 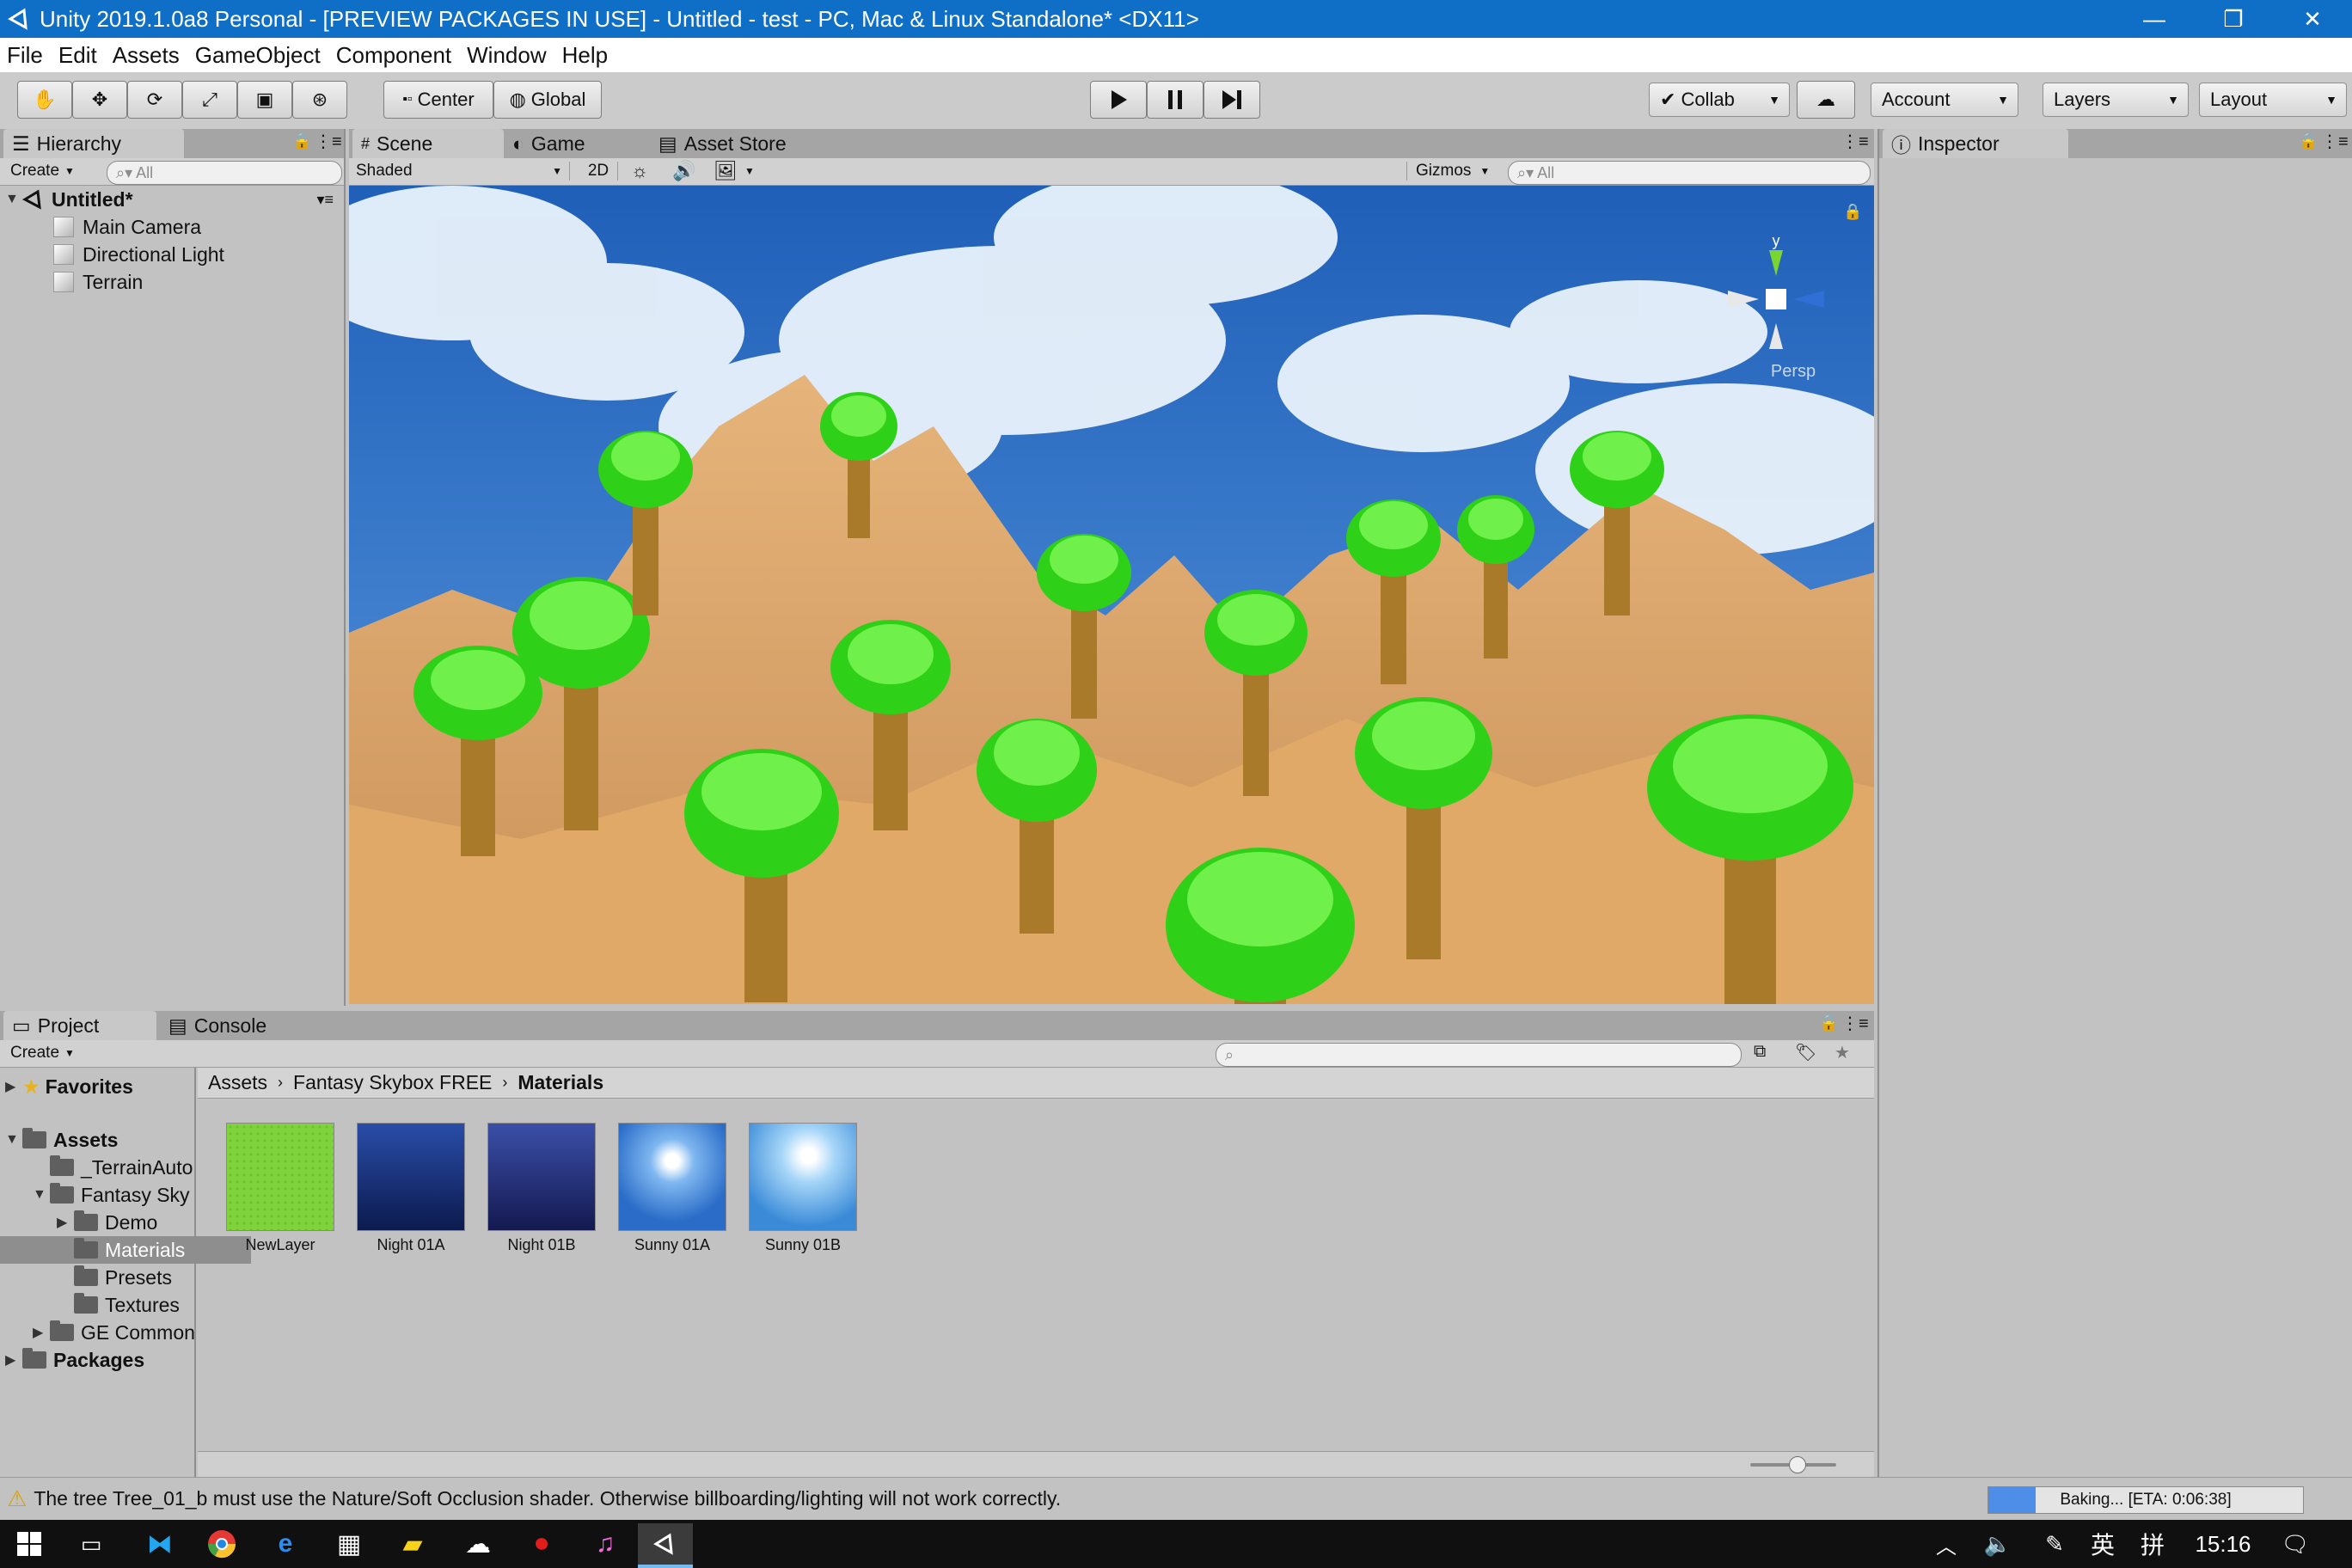 I want to click on tab-hierarchy: ☰ Hierarchy, so click(x=93, y=143).